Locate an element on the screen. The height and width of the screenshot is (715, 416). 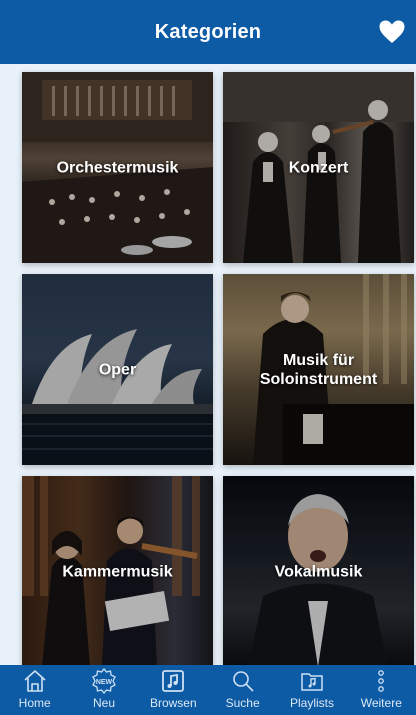
top-bar: Kategorien is located at coordinates (208, 32).